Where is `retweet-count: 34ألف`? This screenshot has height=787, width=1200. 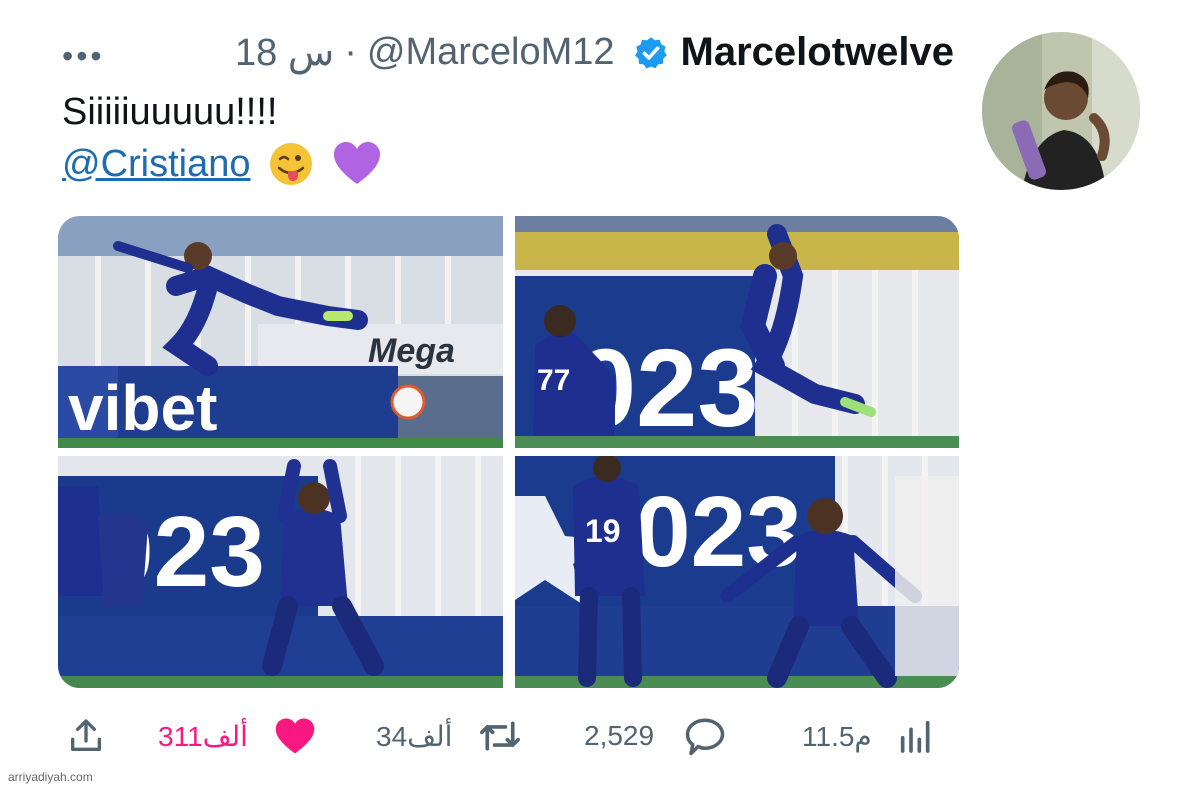 retweet-count: 34ألف is located at coordinates (414, 736).